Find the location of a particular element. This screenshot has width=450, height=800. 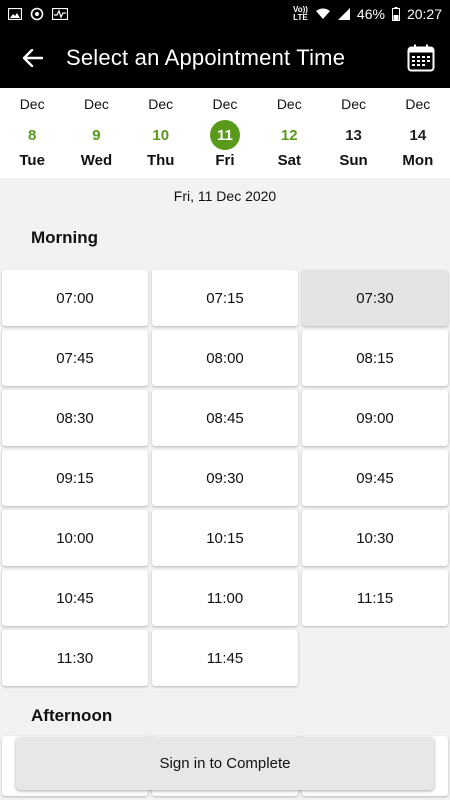

sign-in-to-complete-button: Sign in to Complete is located at coordinates (225, 763).